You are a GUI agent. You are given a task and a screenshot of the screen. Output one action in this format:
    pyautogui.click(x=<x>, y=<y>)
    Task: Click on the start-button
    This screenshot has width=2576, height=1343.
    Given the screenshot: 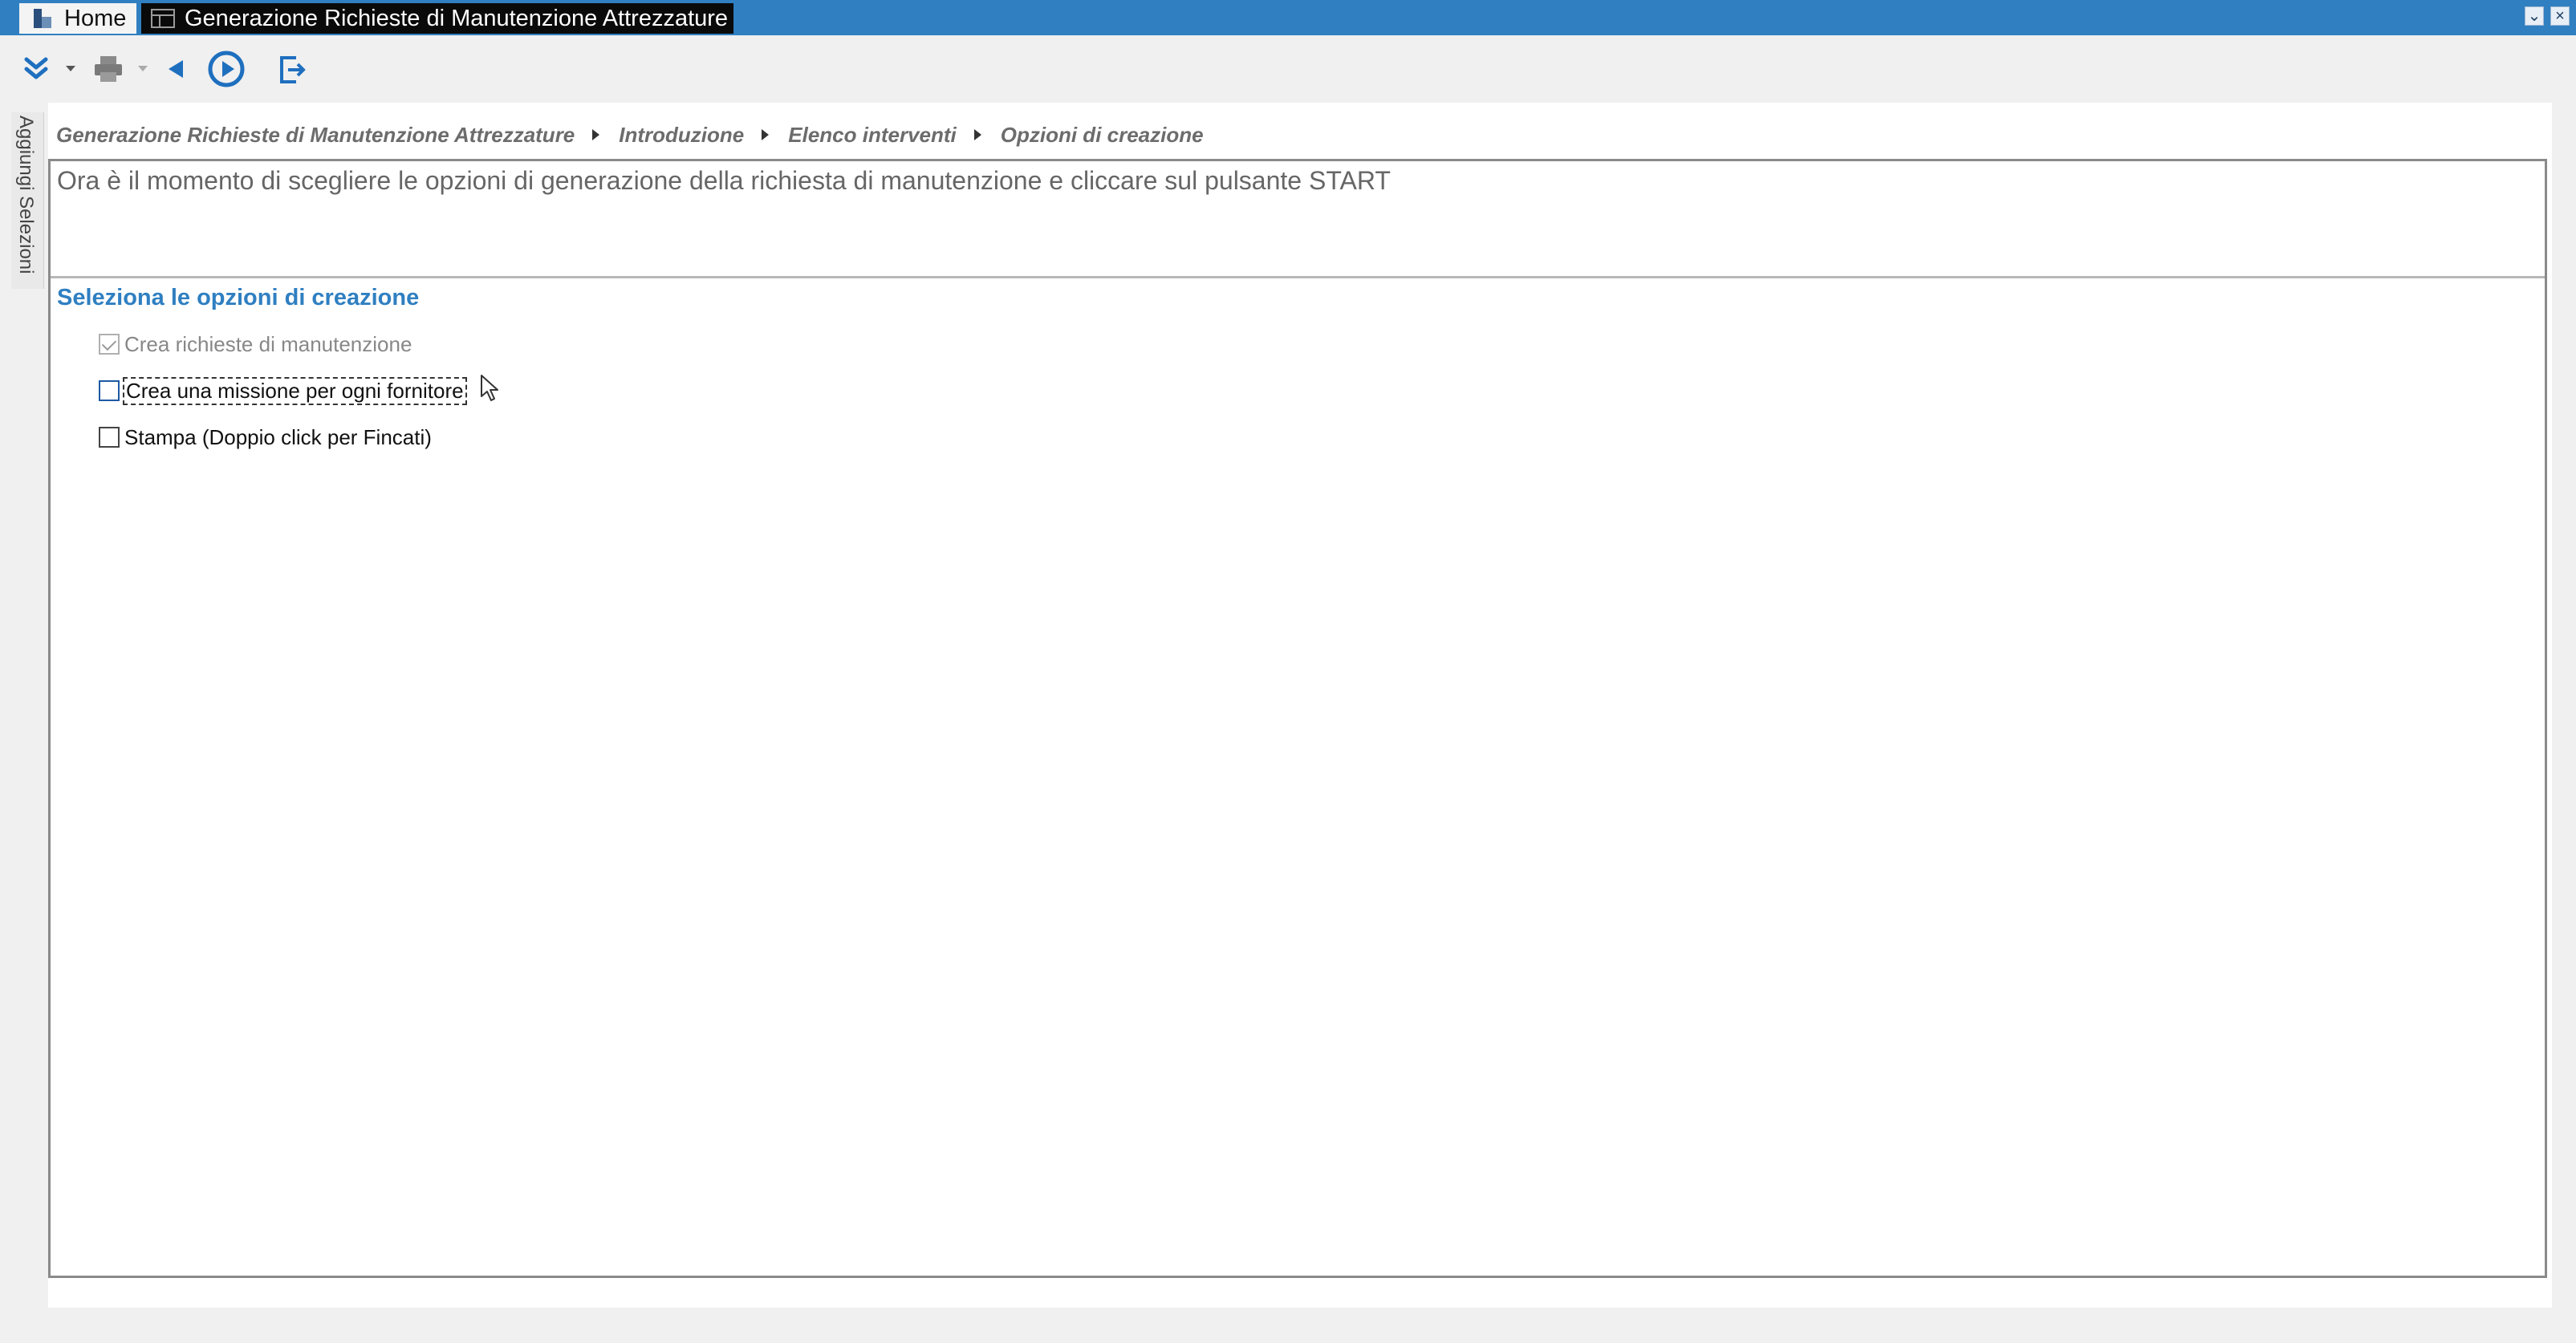 What is the action you would take?
    pyautogui.click(x=227, y=69)
    